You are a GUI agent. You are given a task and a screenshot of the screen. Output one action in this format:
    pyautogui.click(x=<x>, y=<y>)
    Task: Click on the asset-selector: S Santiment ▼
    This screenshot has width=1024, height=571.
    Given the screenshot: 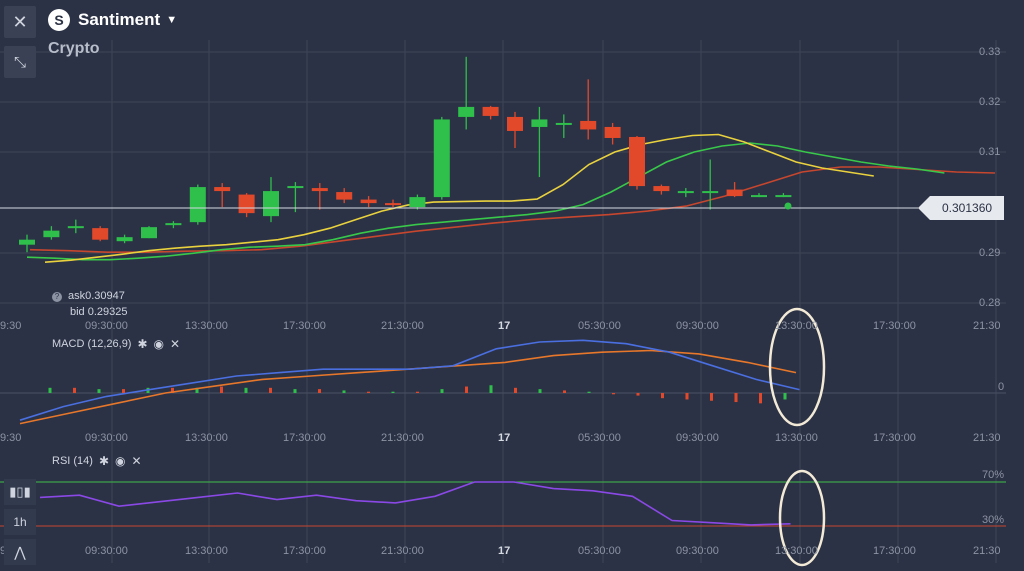 What is the action you would take?
    pyautogui.click(x=112, y=20)
    